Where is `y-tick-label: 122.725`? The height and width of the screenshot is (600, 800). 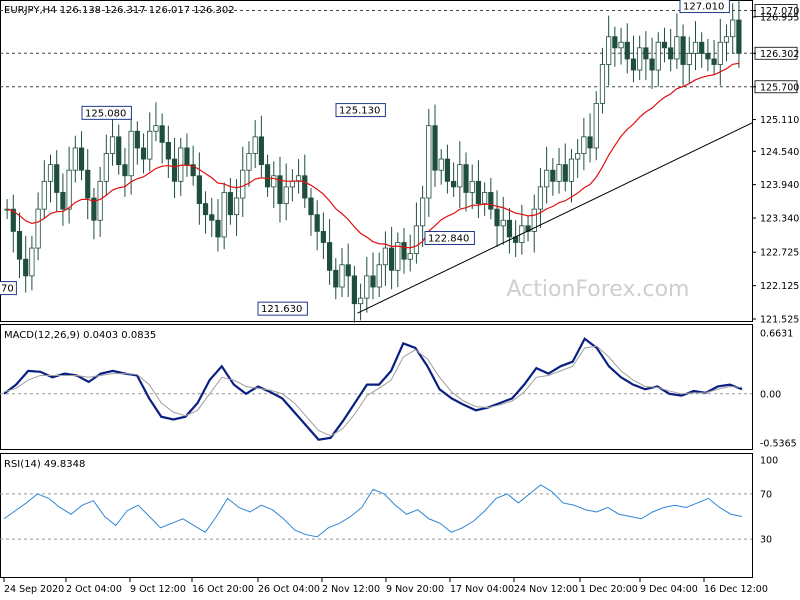
y-tick-label: 122.725 is located at coordinates (779, 253).